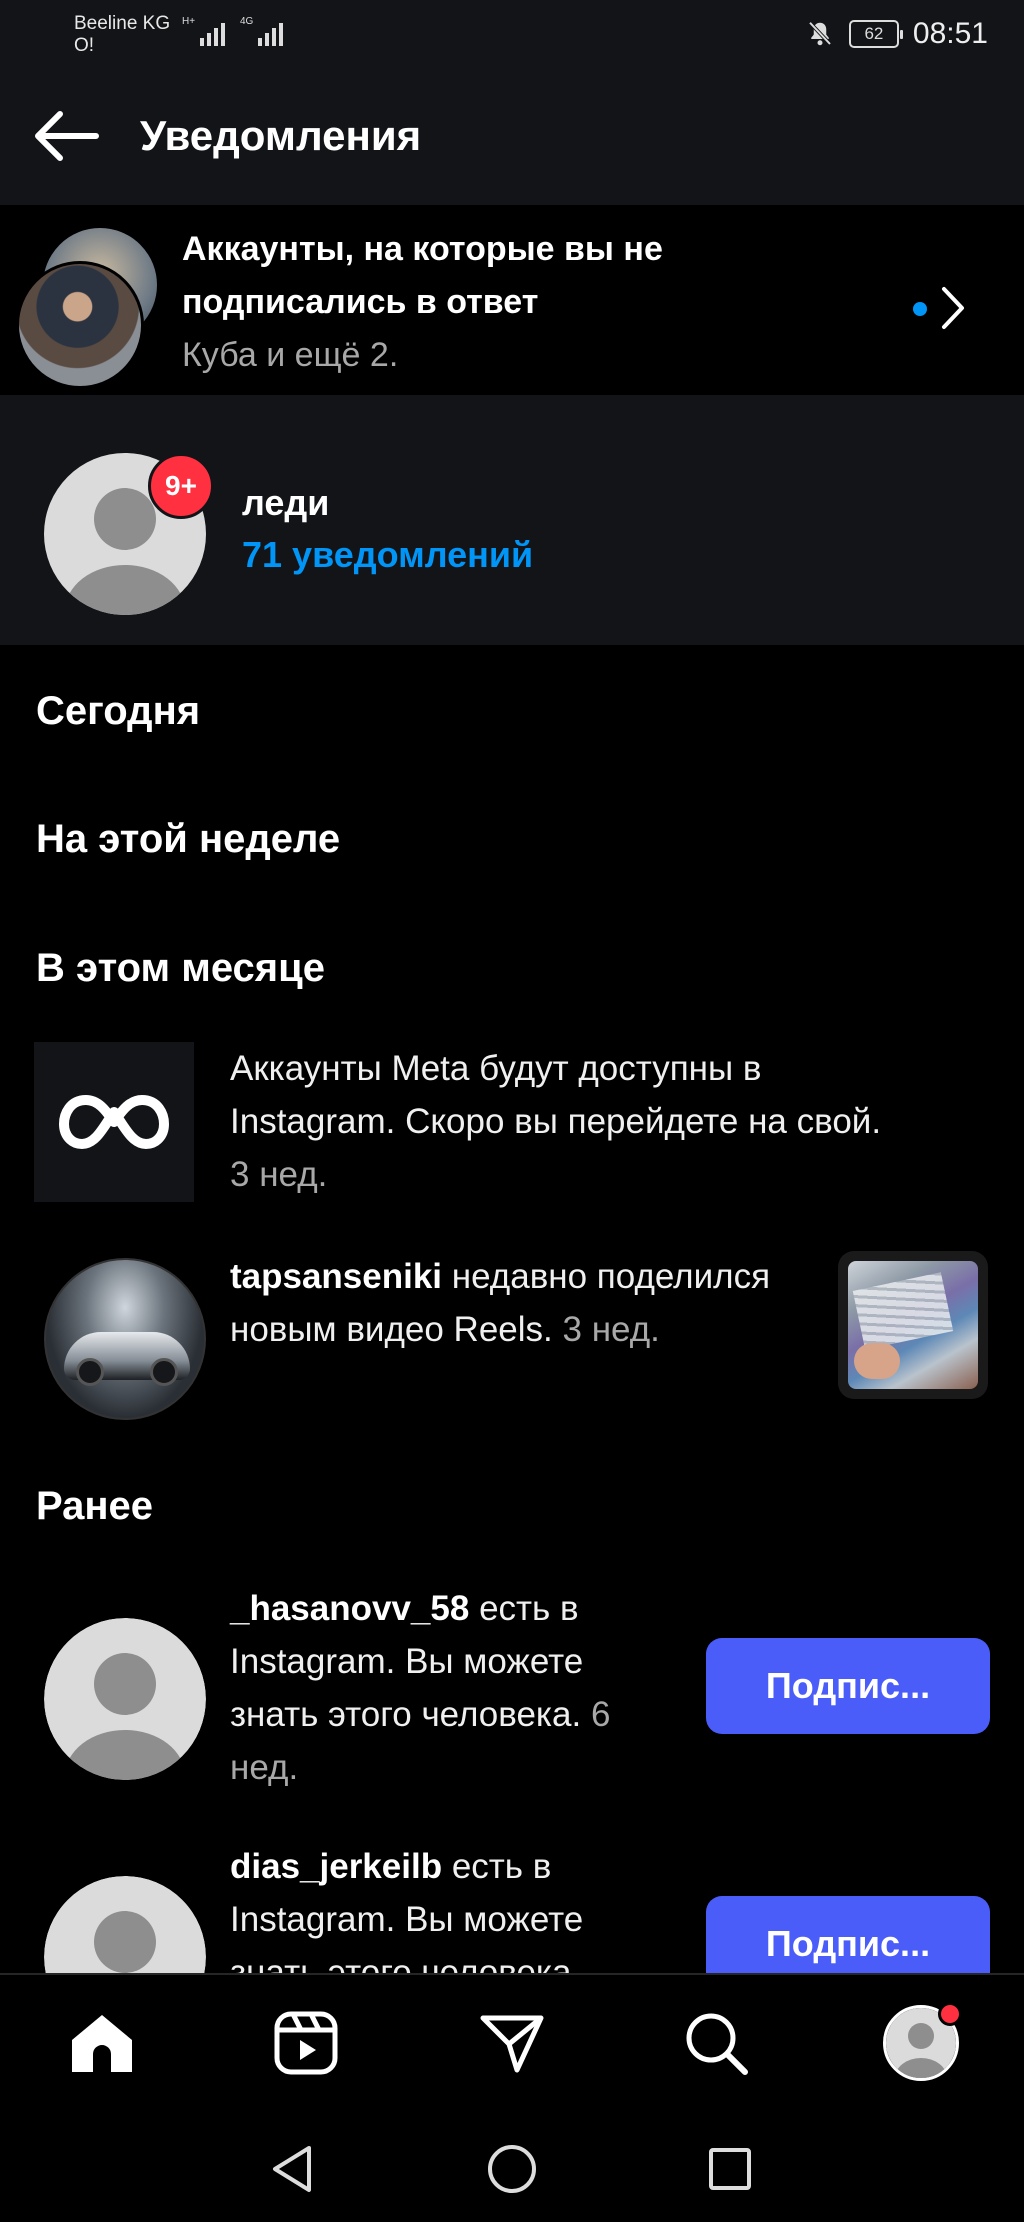 This screenshot has height=2222, width=1024. I want to click on system-back-button, so click(292, 2169).